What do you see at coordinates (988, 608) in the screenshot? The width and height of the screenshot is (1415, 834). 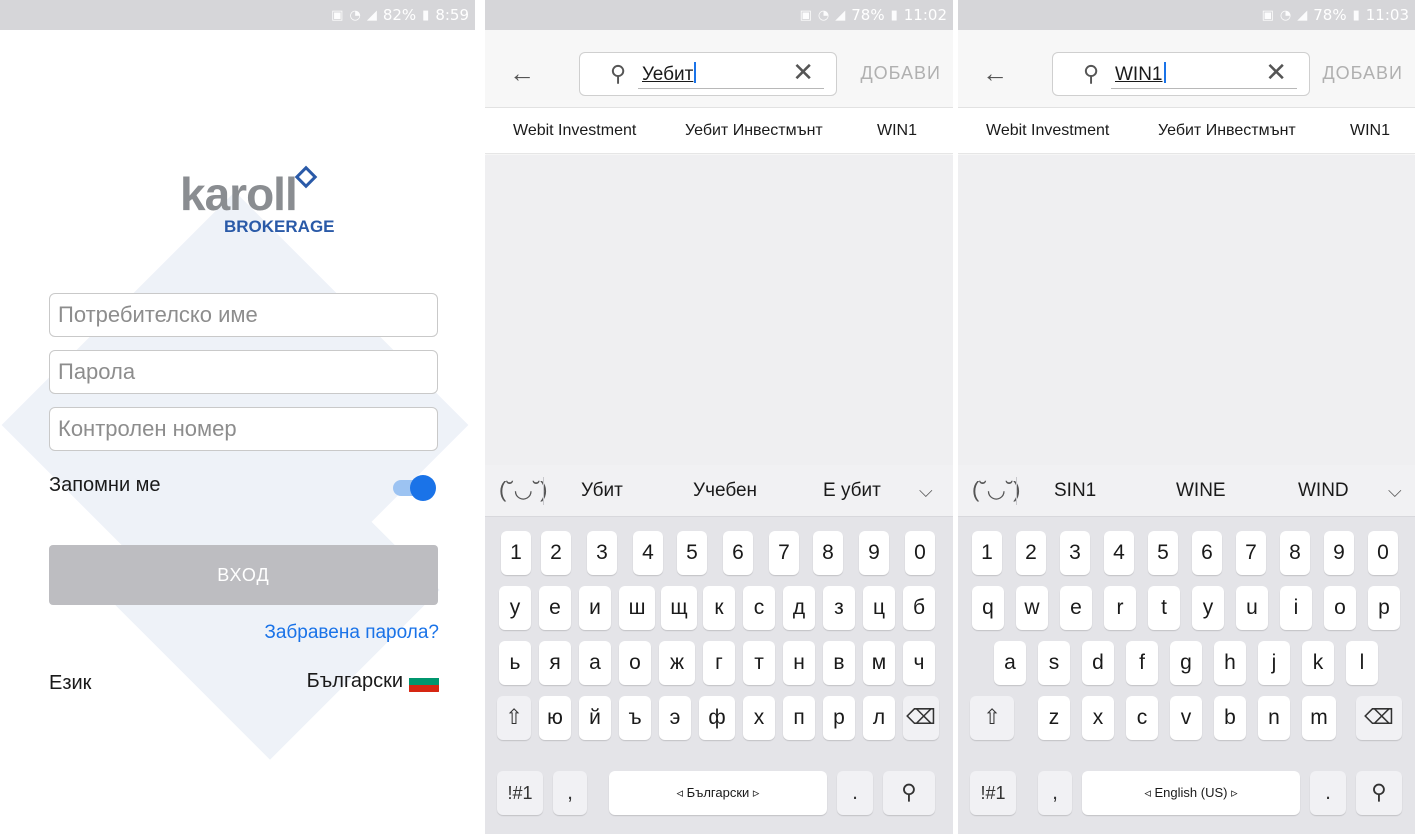 I see `key: q` at bounding box center [988, 608].